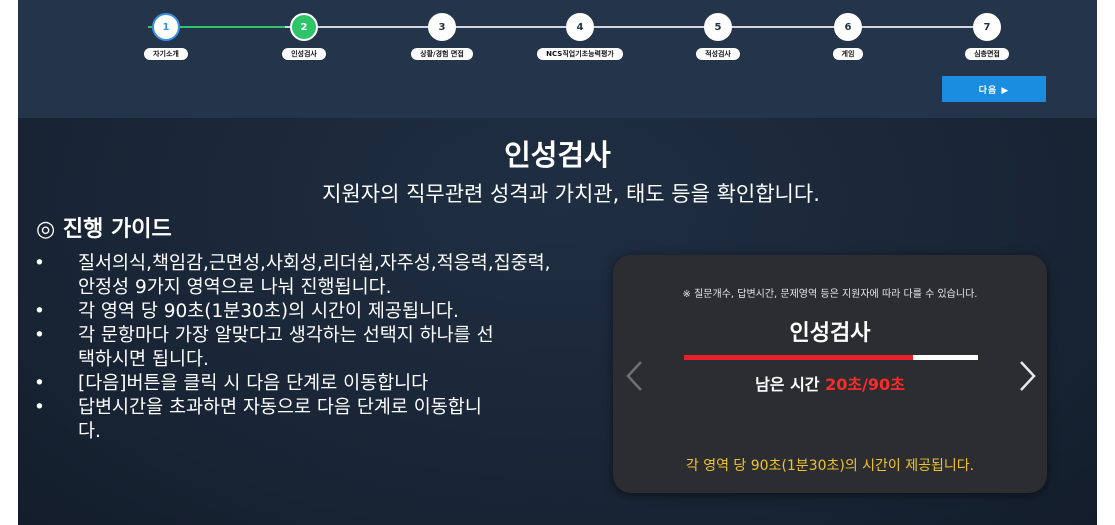 Image resolution: width=1115 pixels, height=525 pixels. Describe the element at coordinates (268, 311) in the screenshot. I see `guide-item-text: 각 영역 당 90초(1분30초)의 시간이 제공됩니다.` at that location.